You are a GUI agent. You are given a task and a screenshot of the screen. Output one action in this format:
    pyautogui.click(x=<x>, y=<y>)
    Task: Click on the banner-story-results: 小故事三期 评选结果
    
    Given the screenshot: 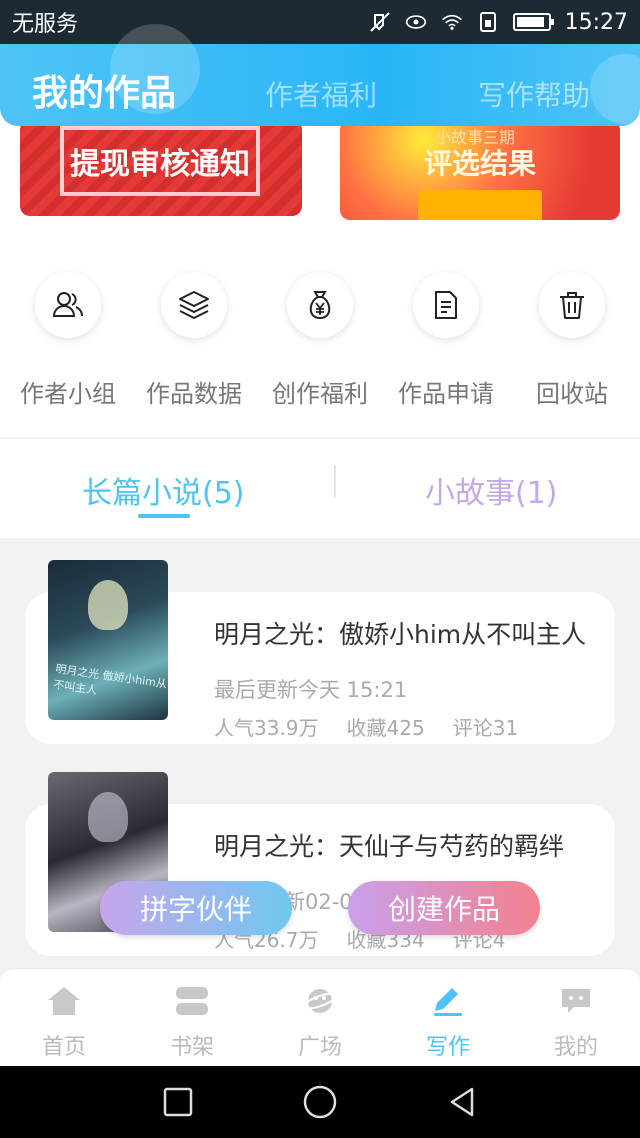 What is the action you would take?
    pyautogui.click(x=480, y=170)
    